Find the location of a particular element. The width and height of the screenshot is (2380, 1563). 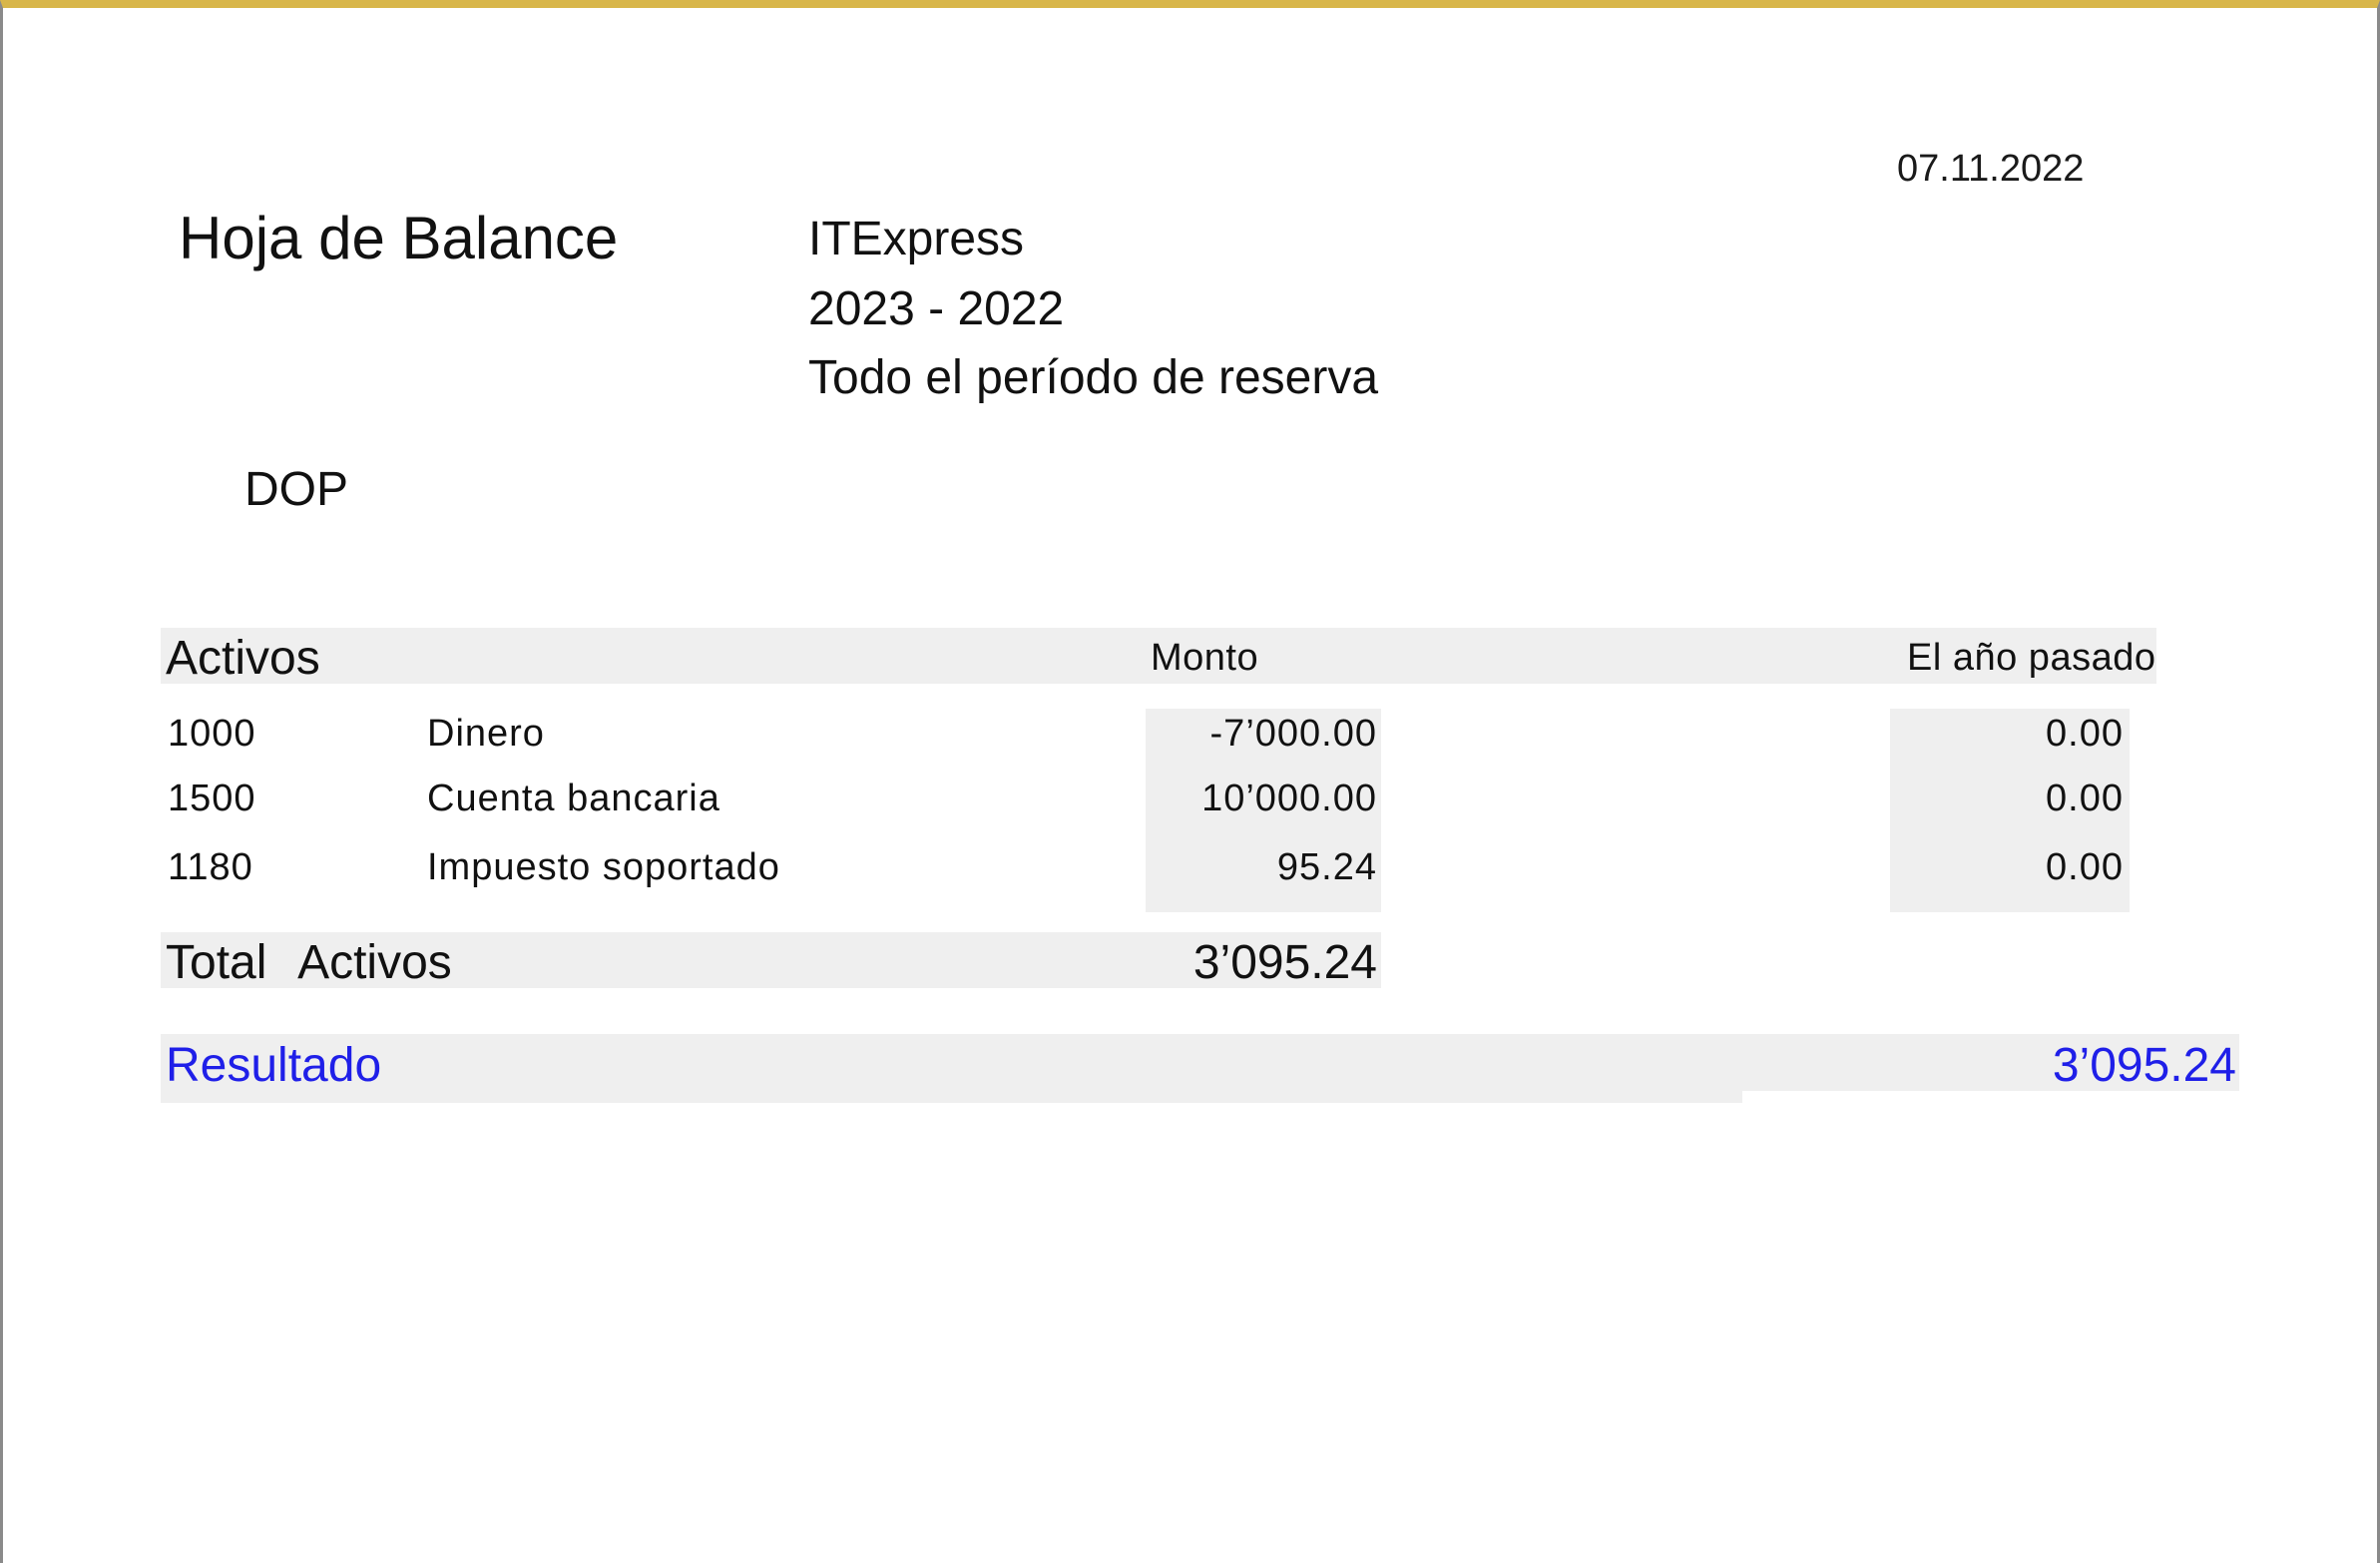

account-description: Cuenta bancaria is located at coordinates (573, 798).